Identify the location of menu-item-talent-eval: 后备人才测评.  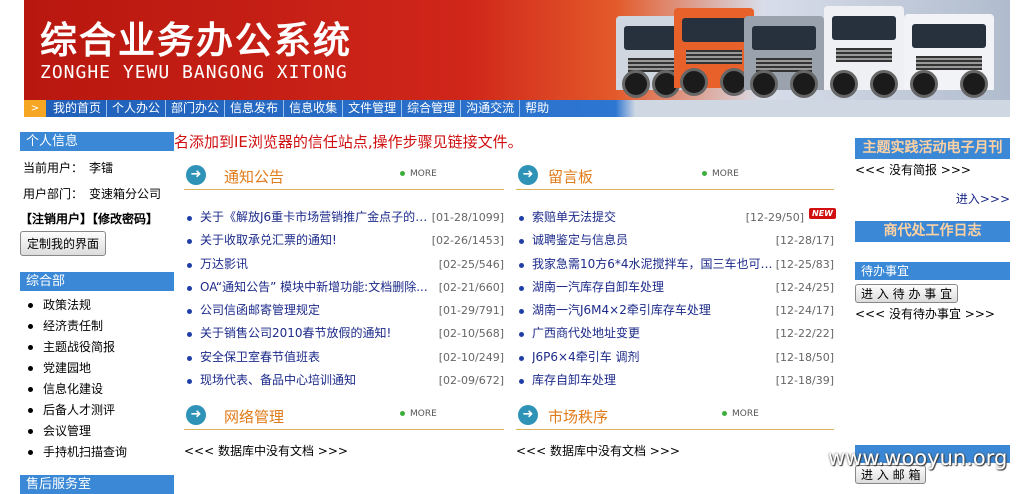
(101, 410).